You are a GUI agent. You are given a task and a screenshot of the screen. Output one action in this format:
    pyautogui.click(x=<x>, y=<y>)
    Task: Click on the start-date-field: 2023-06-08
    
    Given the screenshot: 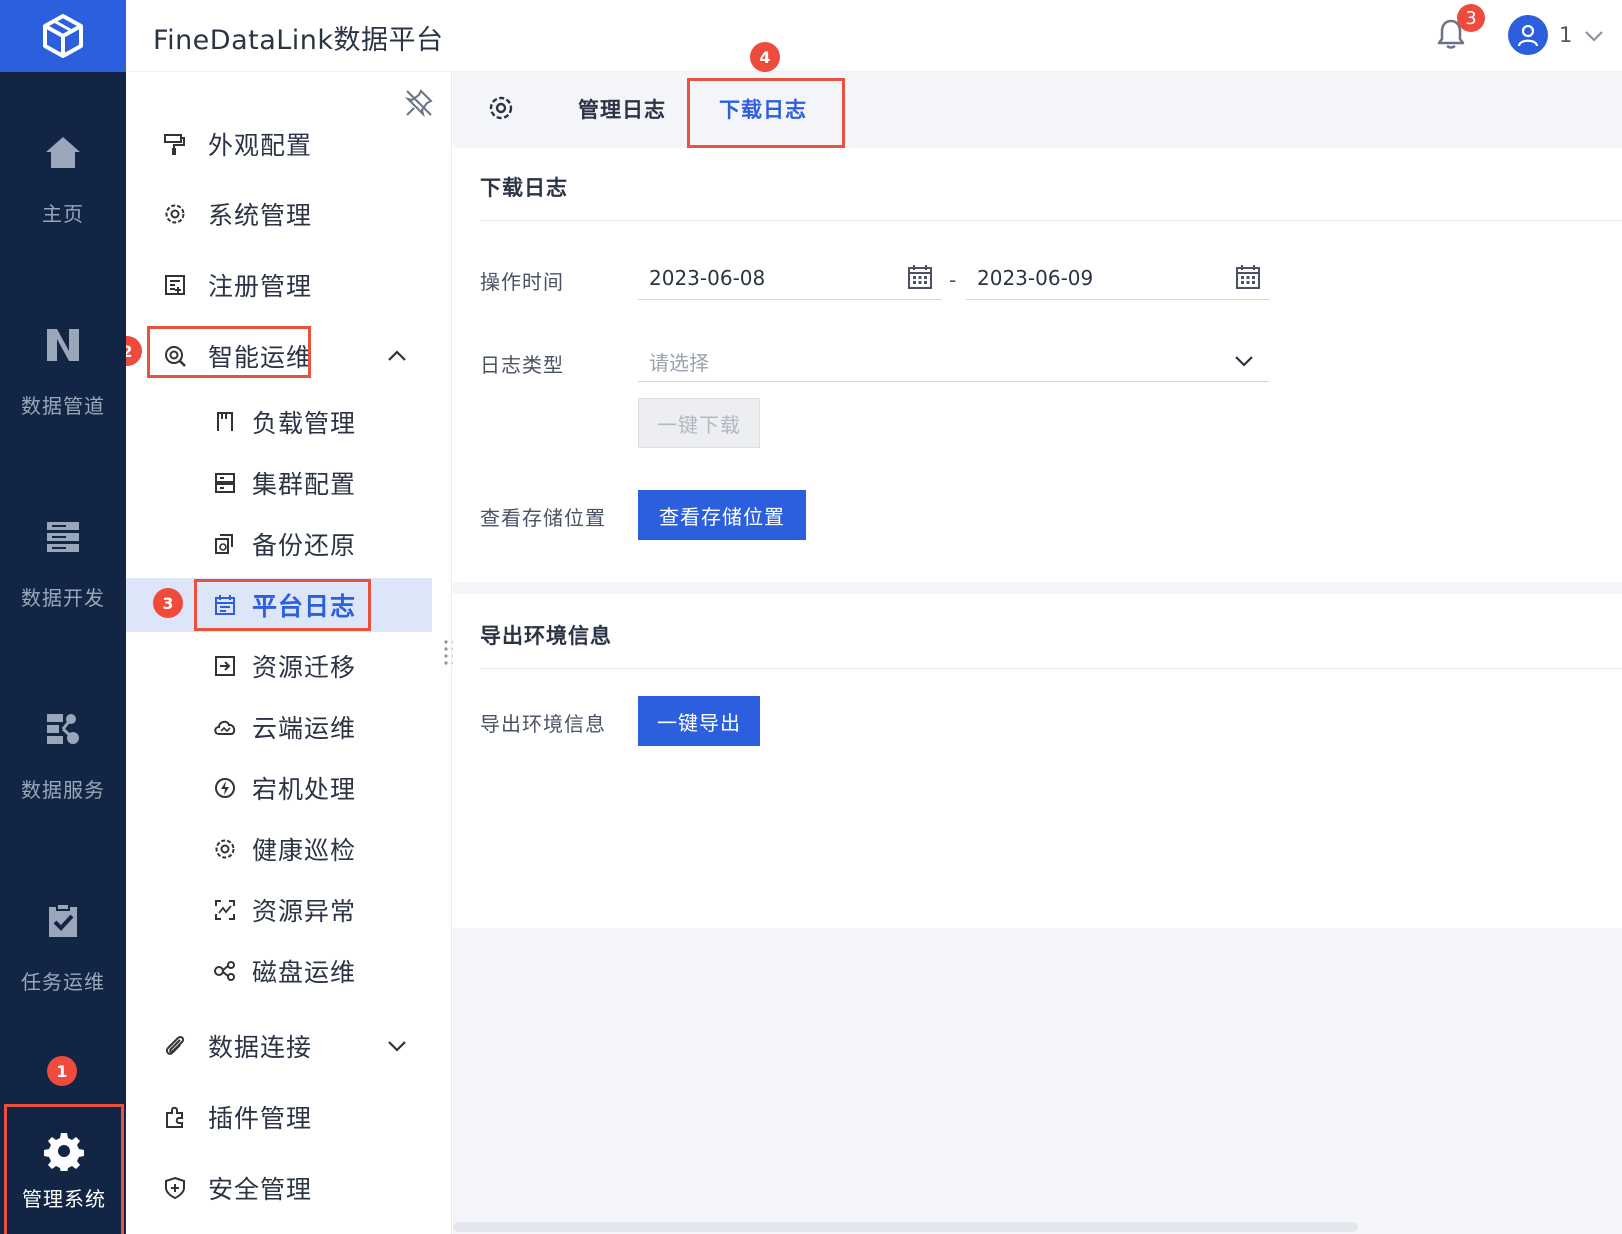 What is the action you would take?
    pyautogui.click(x=789, y=278)
    